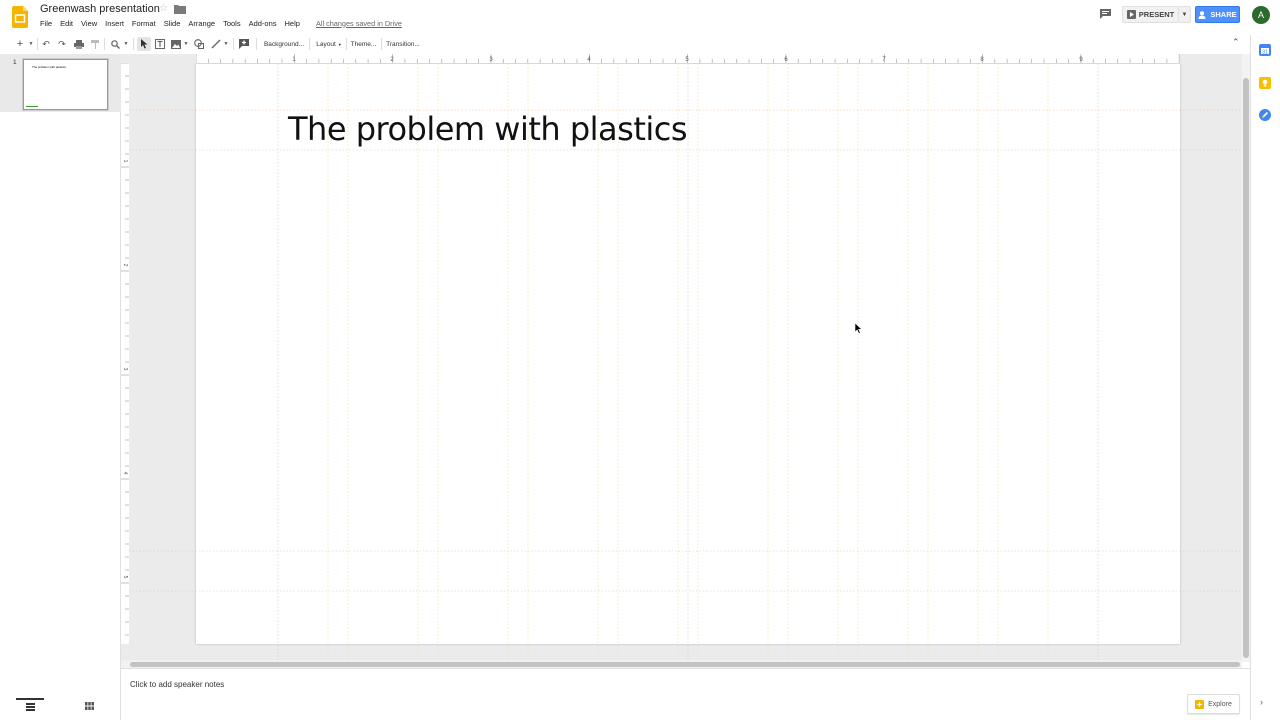 This screenshot has height=720, width=1280. What do you see at coordinates (1220, 704) in the screenshot?
I see `explore-label: Explore` at bounding box center [1220, 704].